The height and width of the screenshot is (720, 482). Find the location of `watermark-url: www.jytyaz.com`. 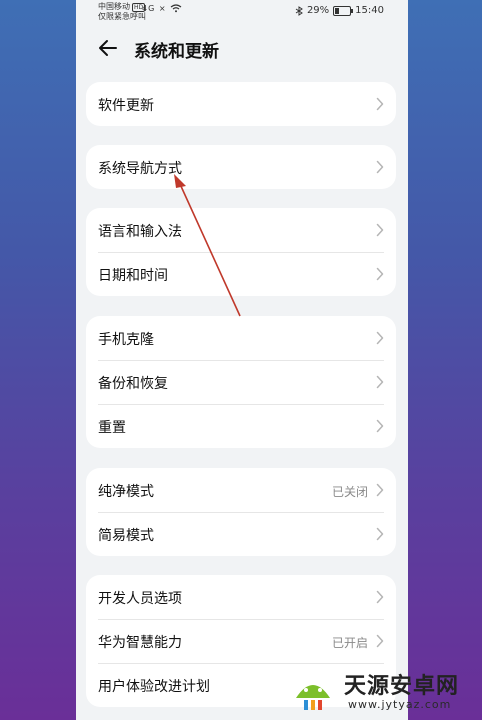

watermark-url: www.jytyaz.com is located at coordinates (400, 704).